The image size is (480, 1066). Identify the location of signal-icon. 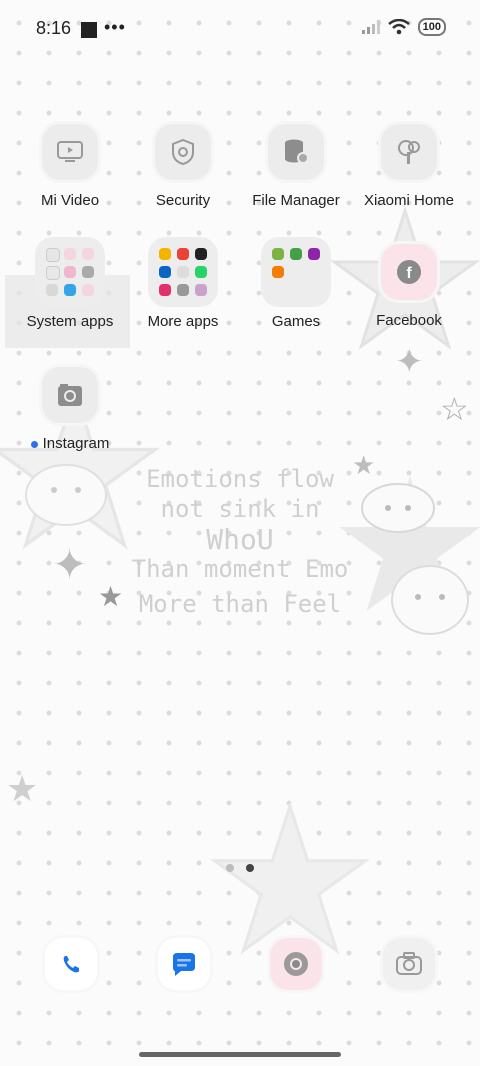
(370, 27).